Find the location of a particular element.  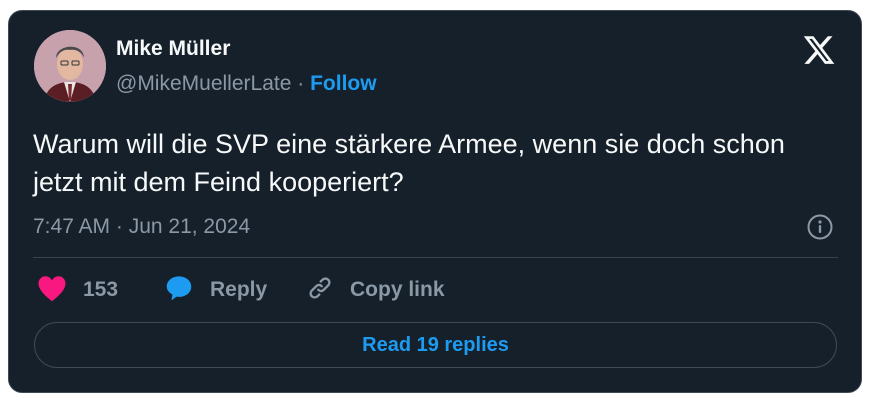

speech-bubble-icon is located at coordinates (179, 290).